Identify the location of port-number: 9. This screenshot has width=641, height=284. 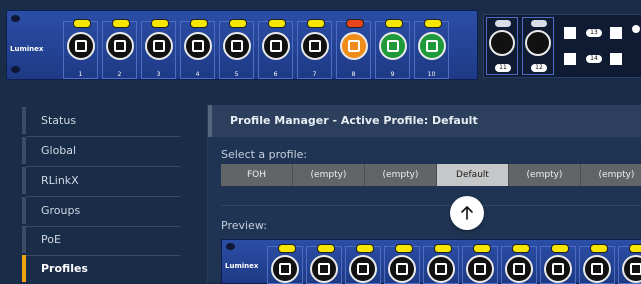
(392, 74).